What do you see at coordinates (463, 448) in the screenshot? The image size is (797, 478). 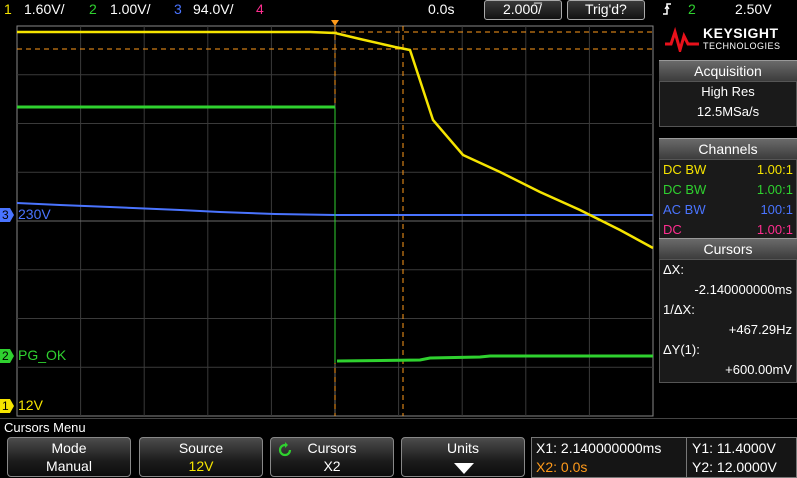 I see `units-softkey-title: Units` at bounding box center [463, 448].